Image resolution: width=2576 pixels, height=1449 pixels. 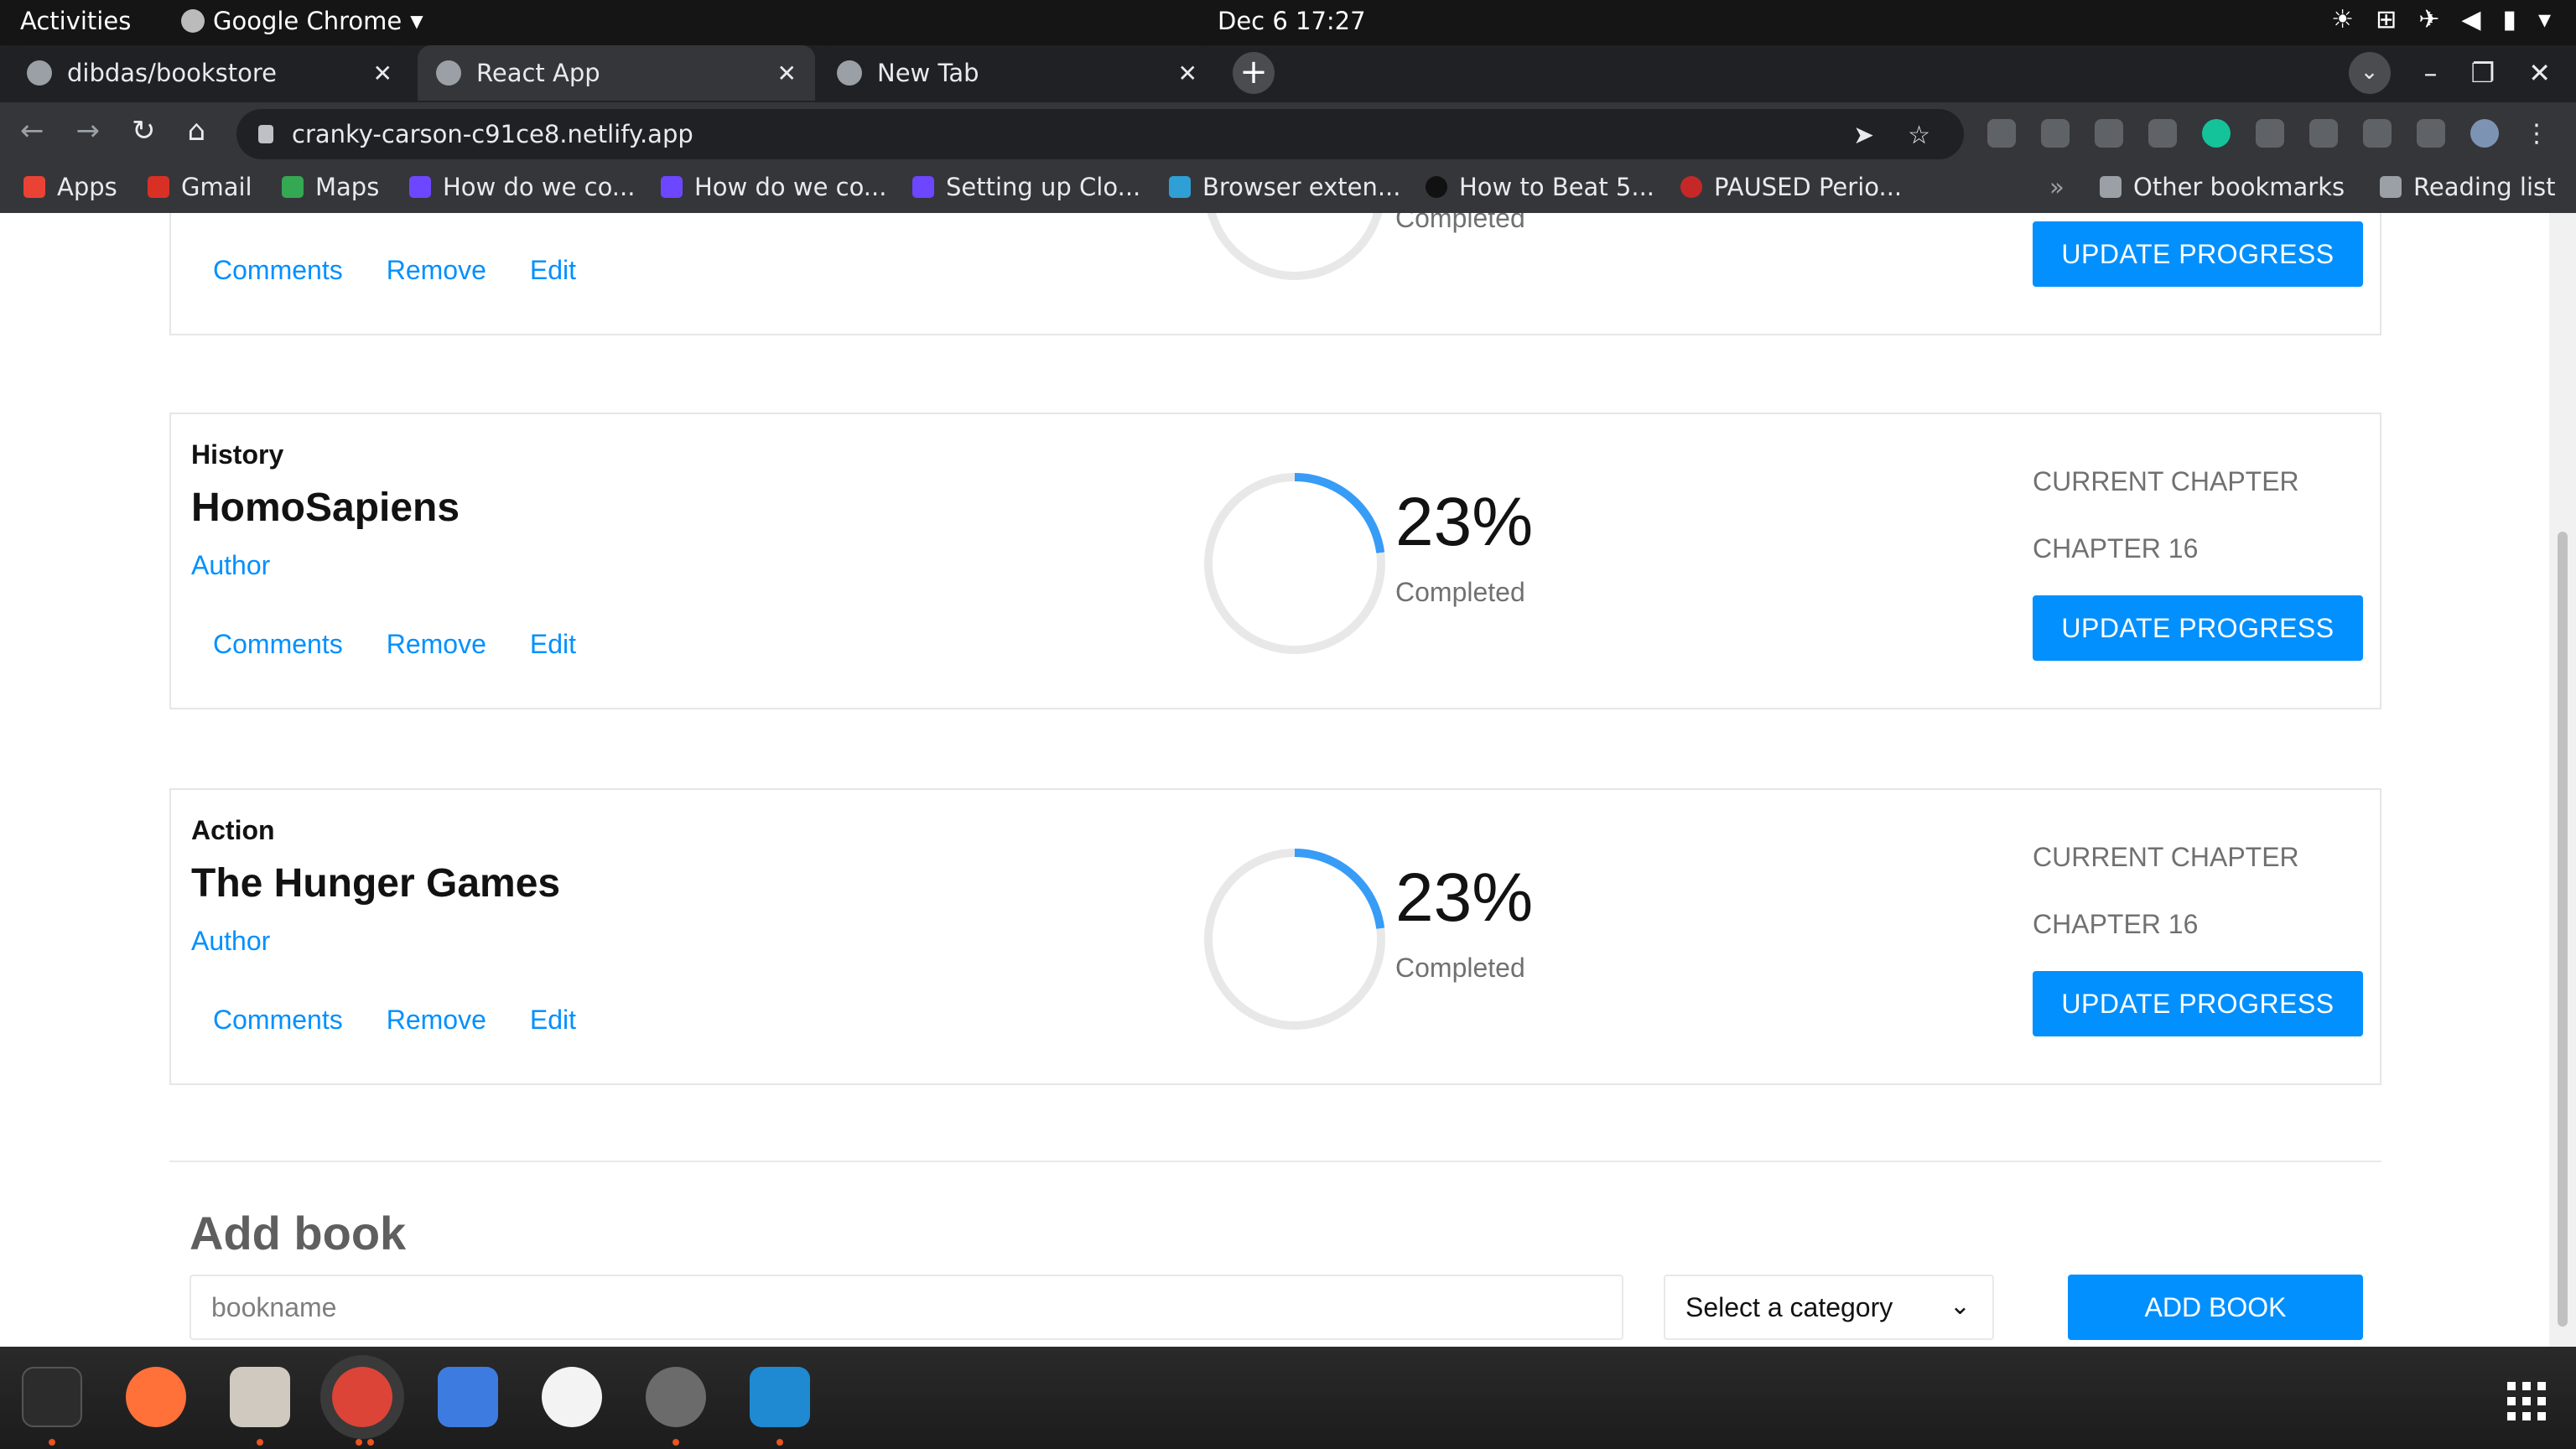 What do you see at coordinates (923, 187) in the screenshot?
I see `site-icon` at bounding box center [923, 187].